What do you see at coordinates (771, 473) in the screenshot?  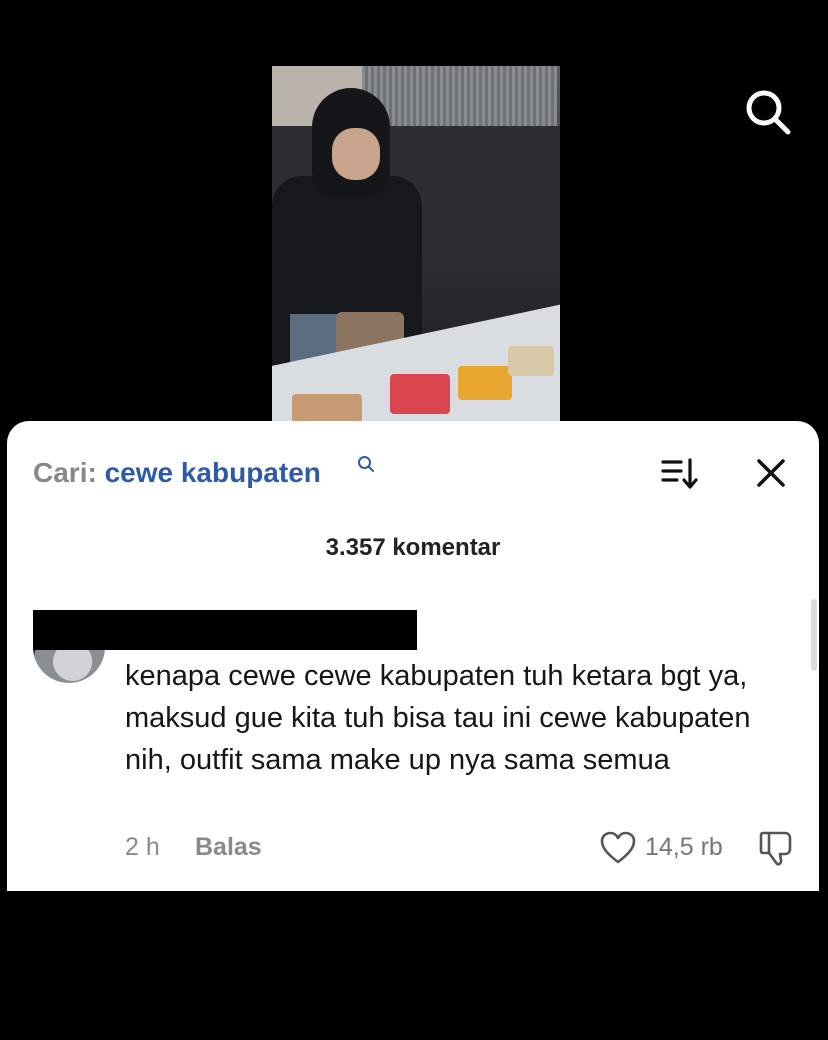 I see `close-icon` at bounding box center [771, 473].